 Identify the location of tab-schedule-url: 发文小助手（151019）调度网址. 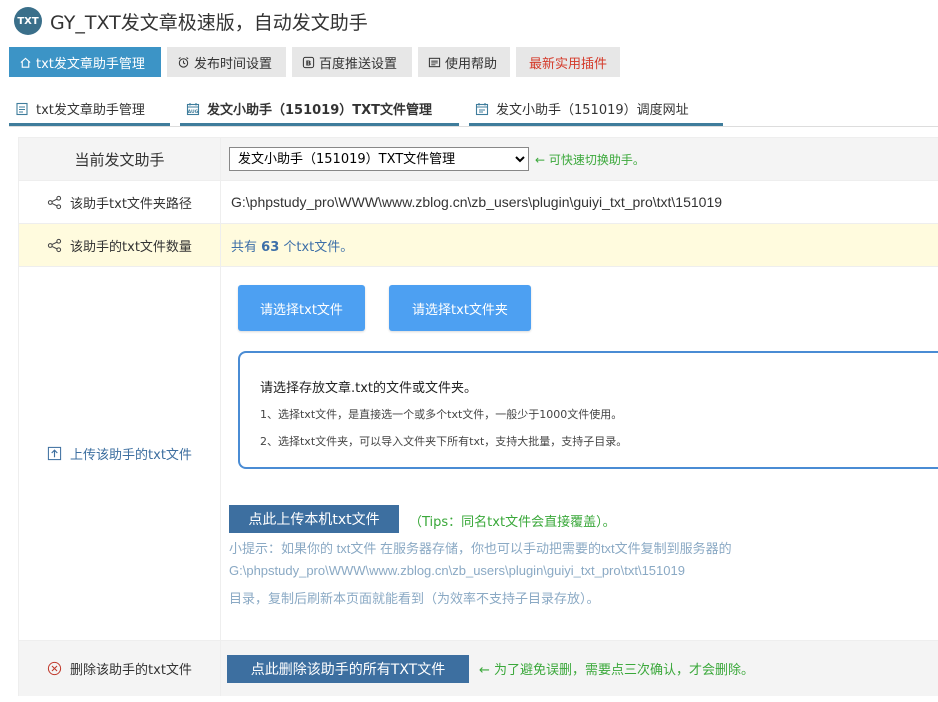
(596, 110).